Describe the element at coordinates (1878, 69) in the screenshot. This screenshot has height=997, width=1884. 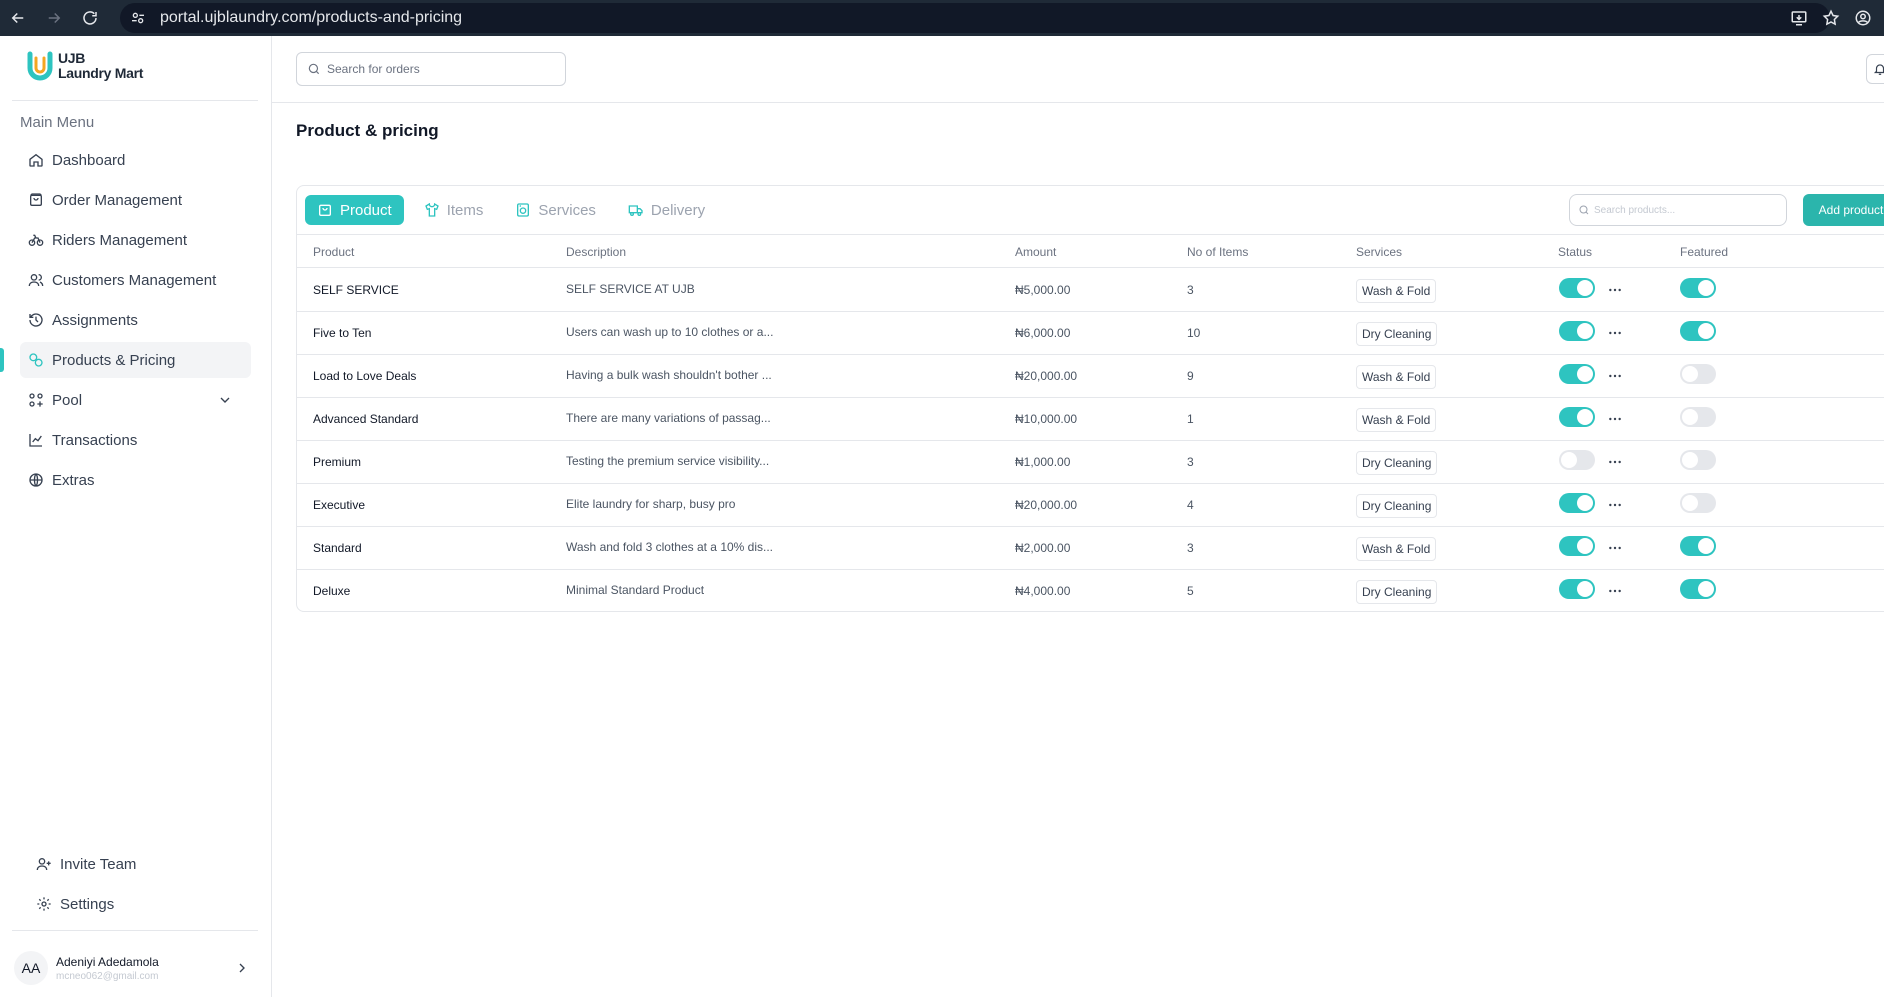
I see `bell-icon` at that location.